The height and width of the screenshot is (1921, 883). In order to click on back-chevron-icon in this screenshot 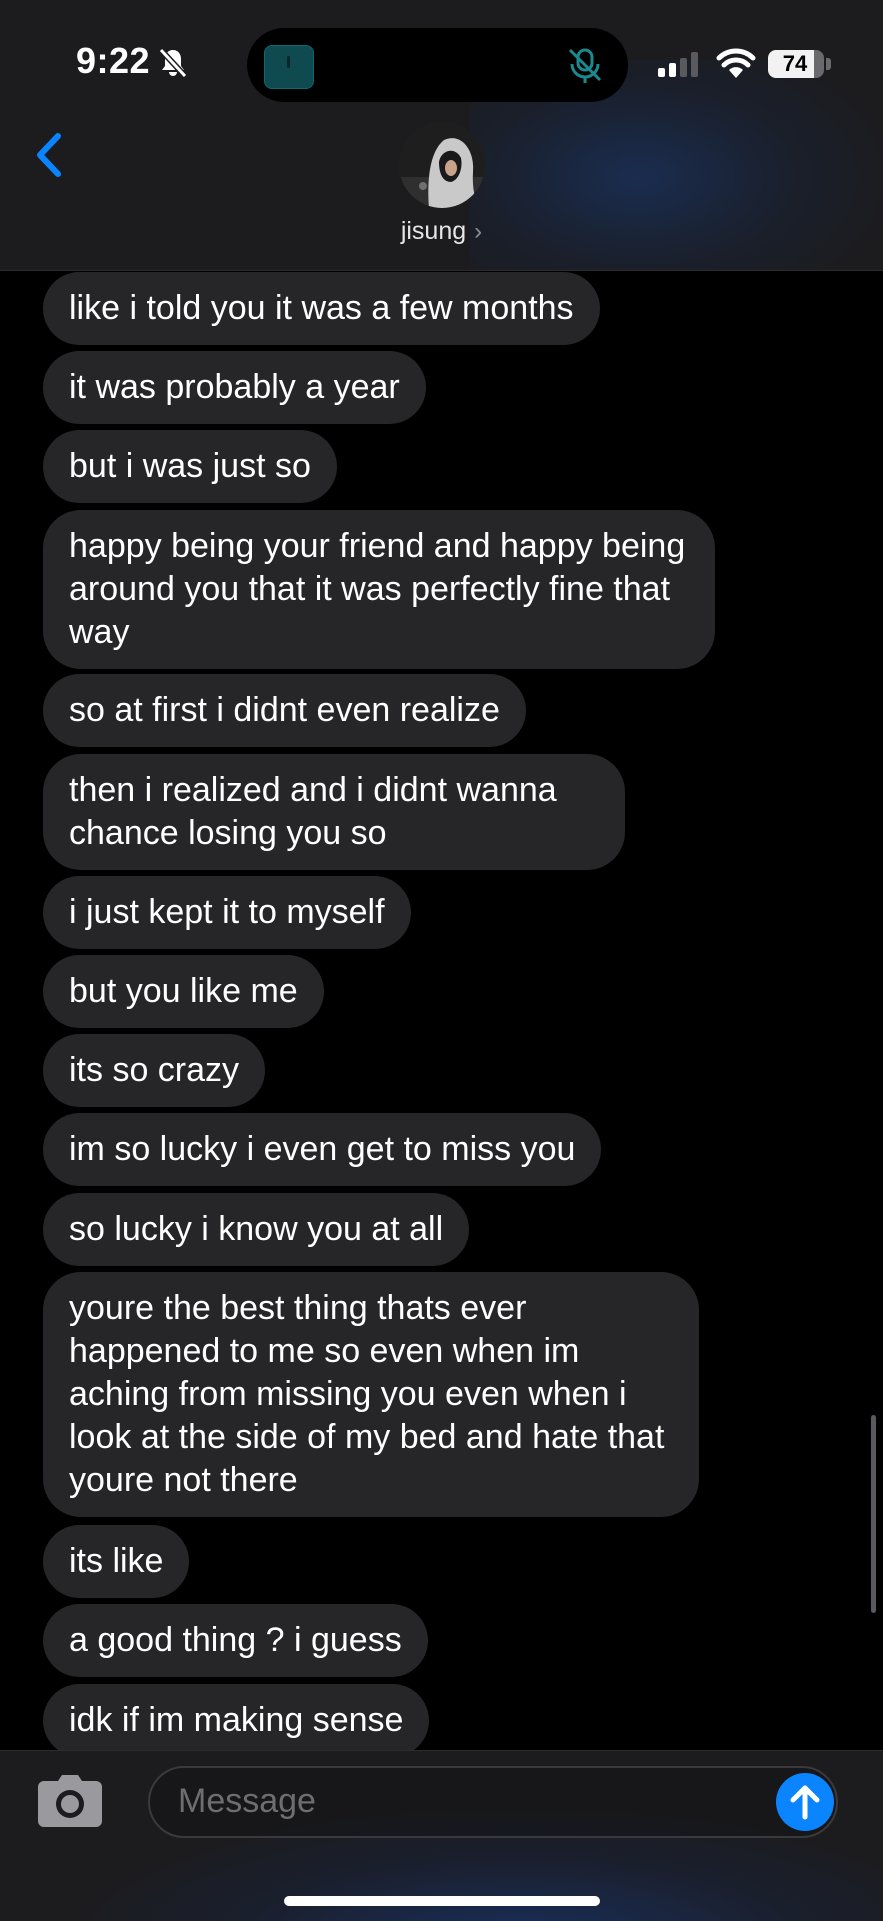, I will do `click(50, 155)`.